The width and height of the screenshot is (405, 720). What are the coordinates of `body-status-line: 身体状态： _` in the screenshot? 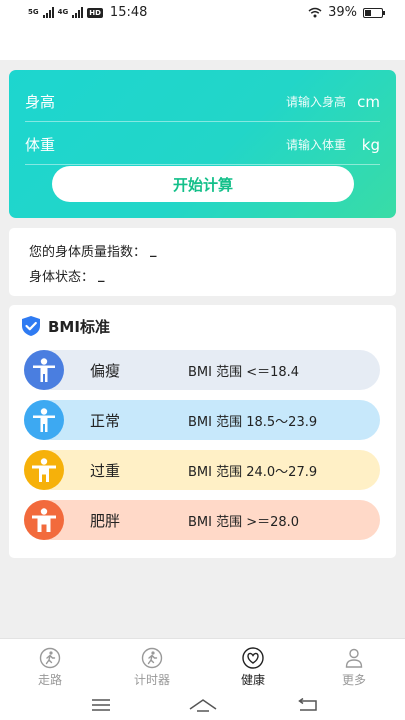 It's located at (67, 275).